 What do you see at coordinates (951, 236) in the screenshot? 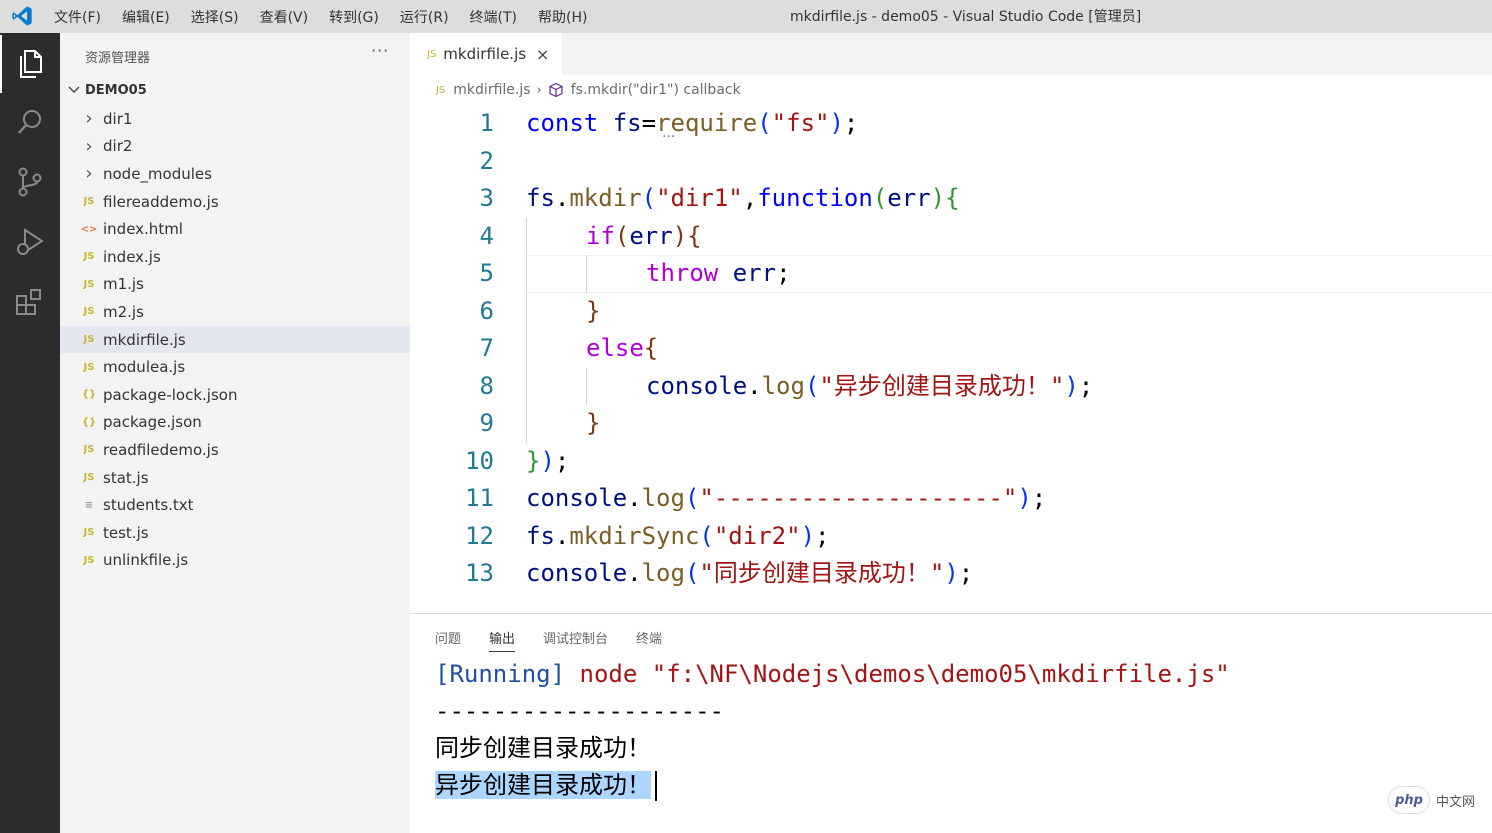
I see `code-line: 4 if(err){` at bounding box center [951, 236].